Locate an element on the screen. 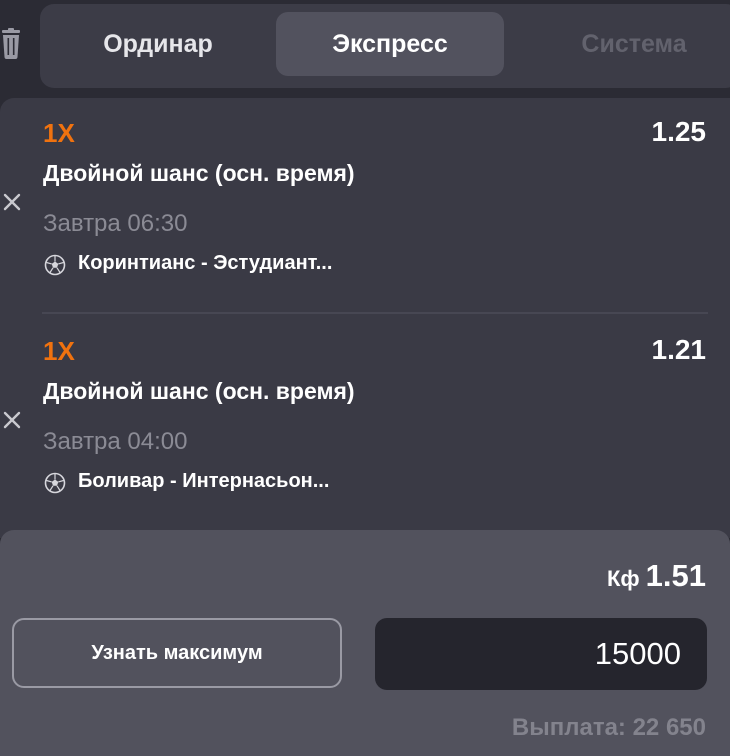 The height and width of the screenshot is (756, 730). total-odds-label: Кф is located at coordinates (623, 578).